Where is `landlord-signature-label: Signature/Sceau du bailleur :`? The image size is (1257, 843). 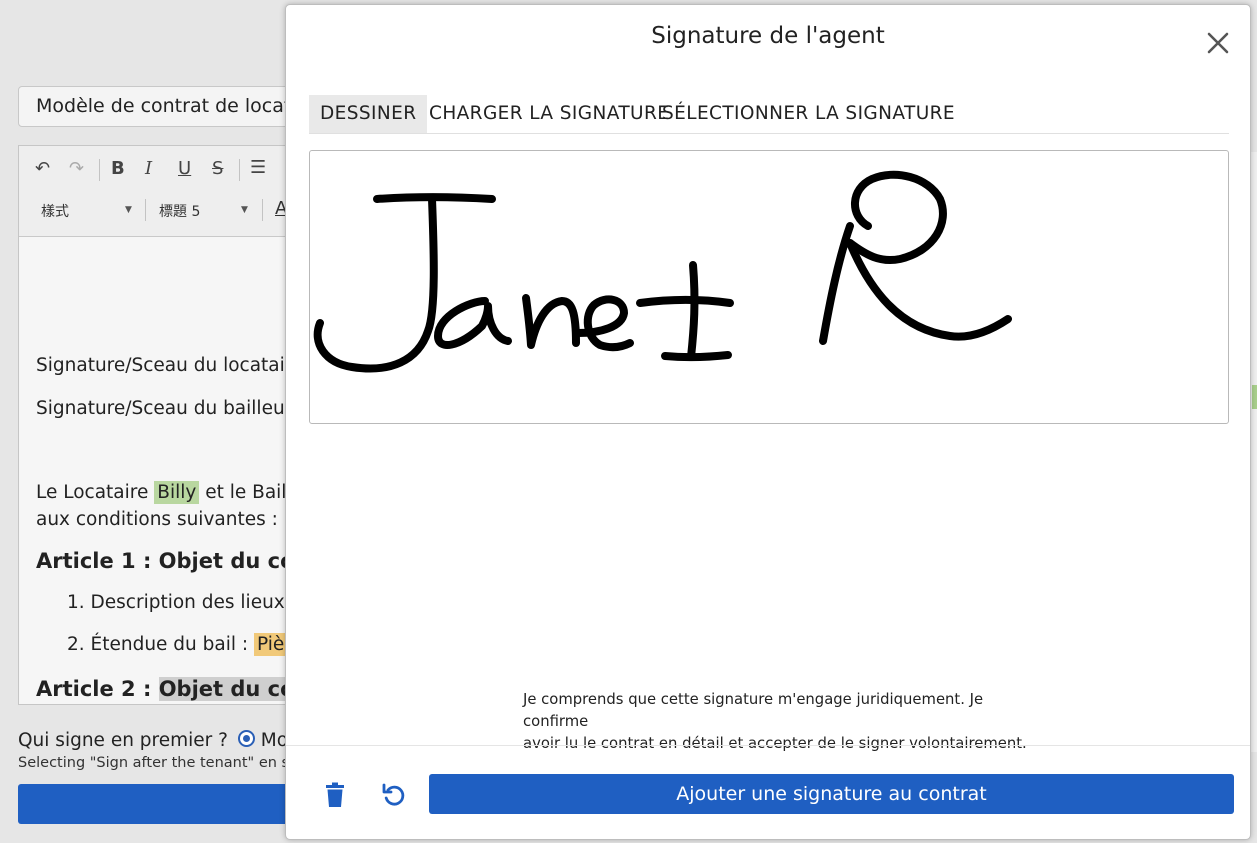
landlord-signature-label: Signature/Sceau du bailleur : is located at coordinates (170, 408).